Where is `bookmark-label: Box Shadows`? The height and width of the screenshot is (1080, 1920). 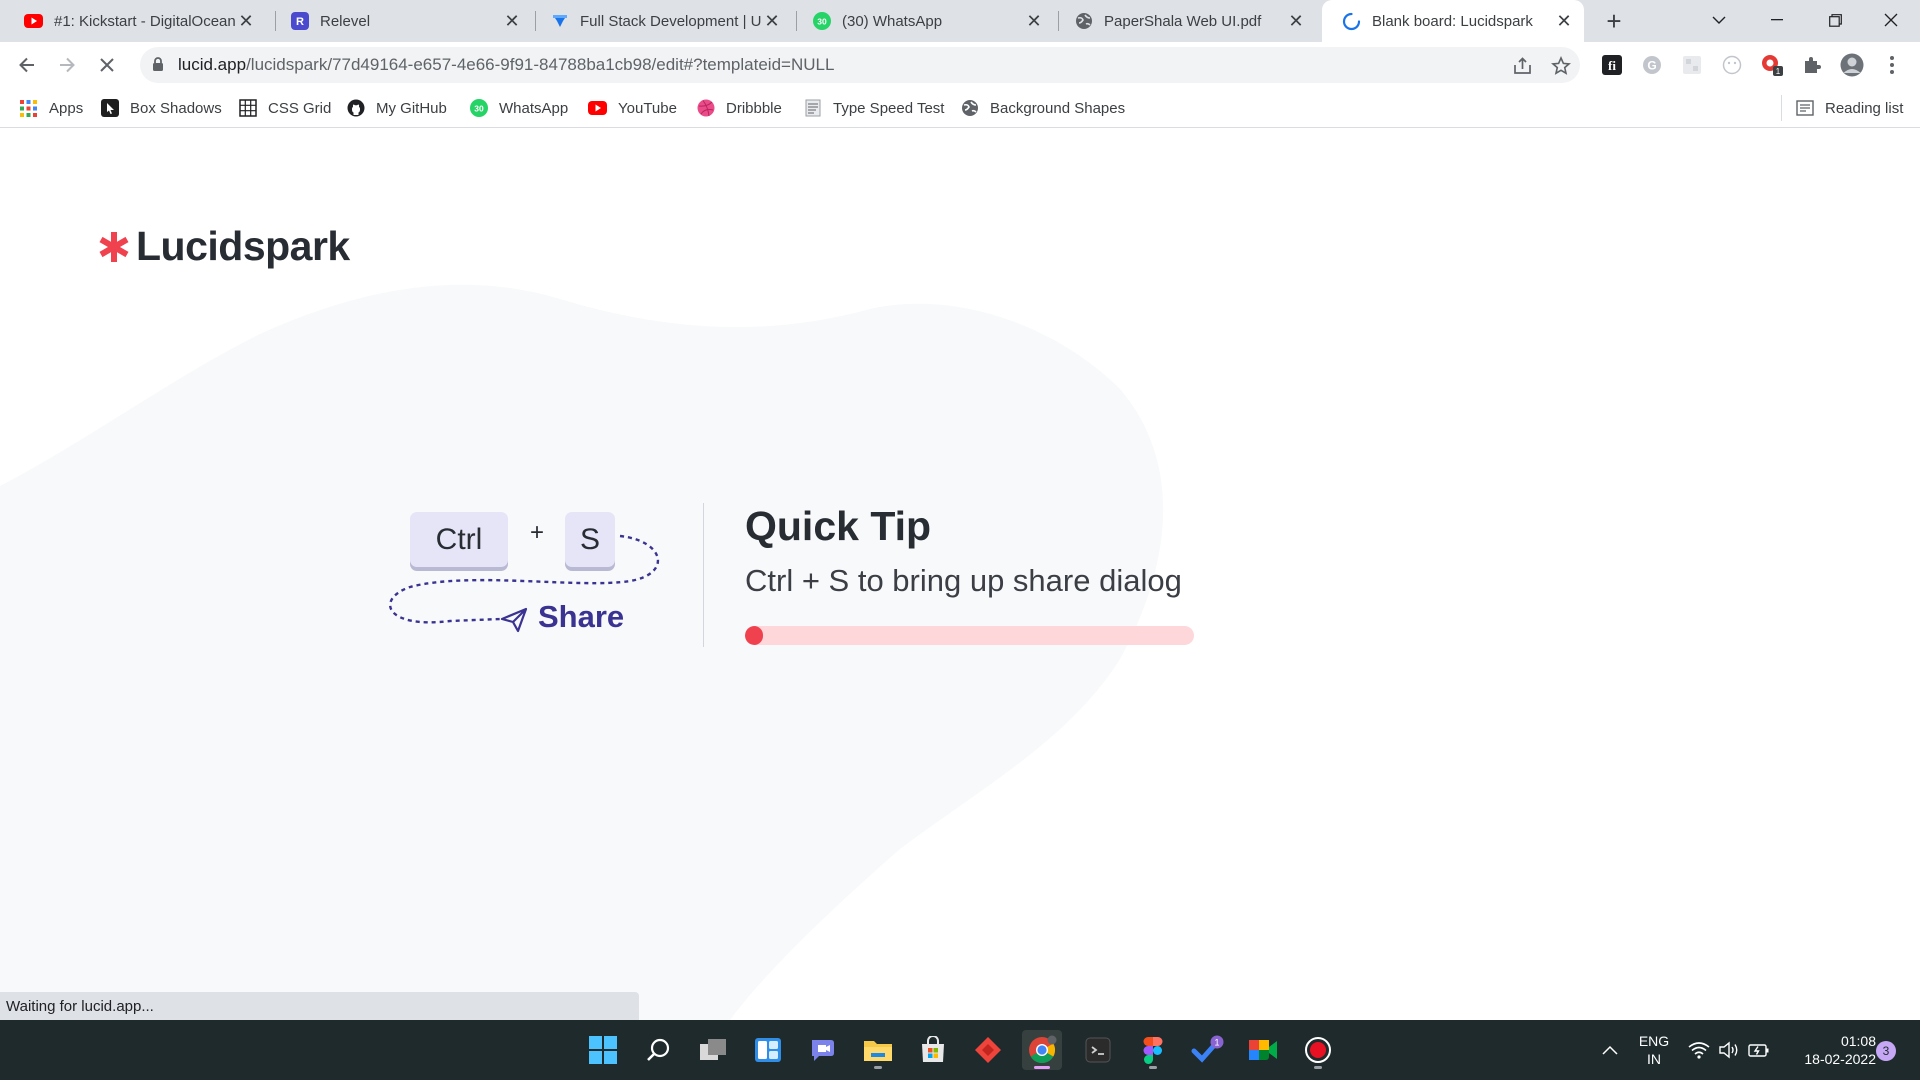
bookmark-label: Box Shadows is located at coordinates (176, 108).